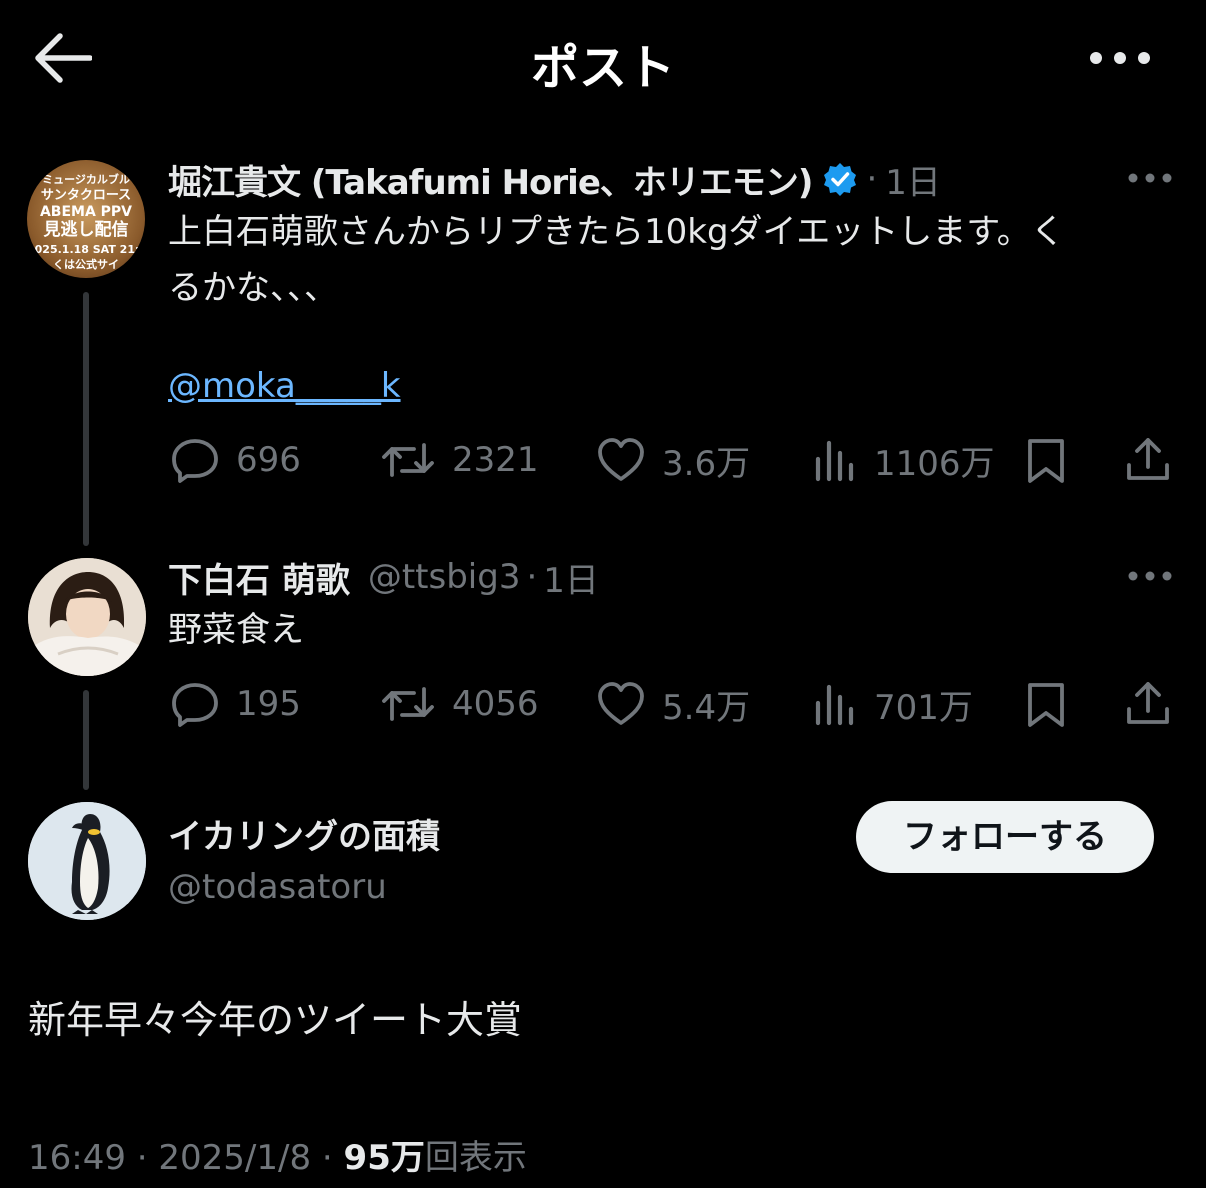  What do you see at coordinates (706, 463) in the screenshot?
I see `like-count: 3.6万` at bounding box center [706, 463].